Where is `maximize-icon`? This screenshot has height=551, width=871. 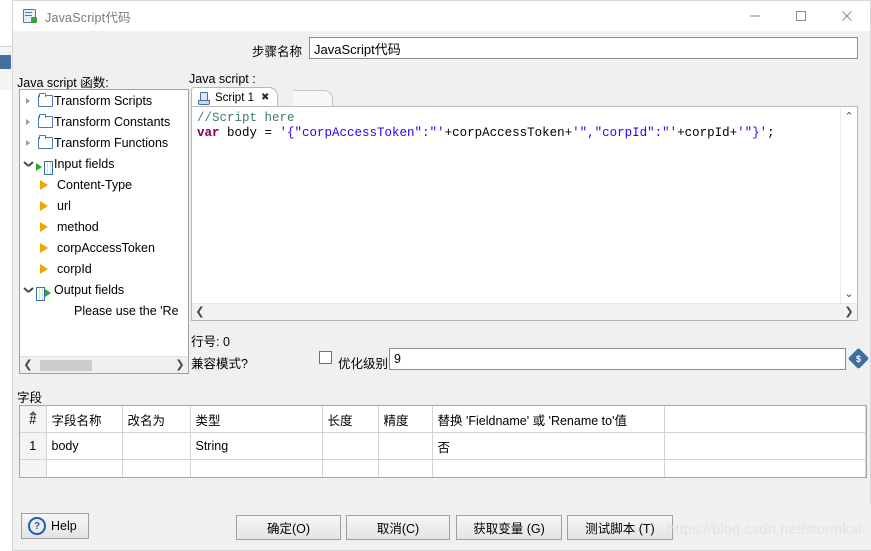
maximize-icon is located at coordinates (801, 16).